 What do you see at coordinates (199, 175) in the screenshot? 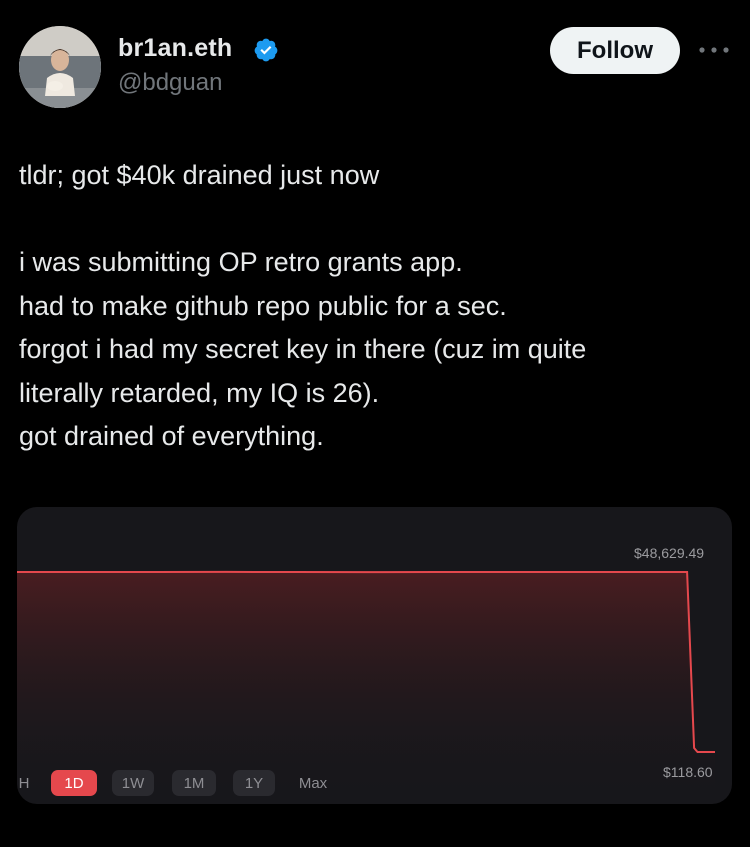
I see `tweet-line: tldr; got $40k drained just now` at bounding box center [199, 175].